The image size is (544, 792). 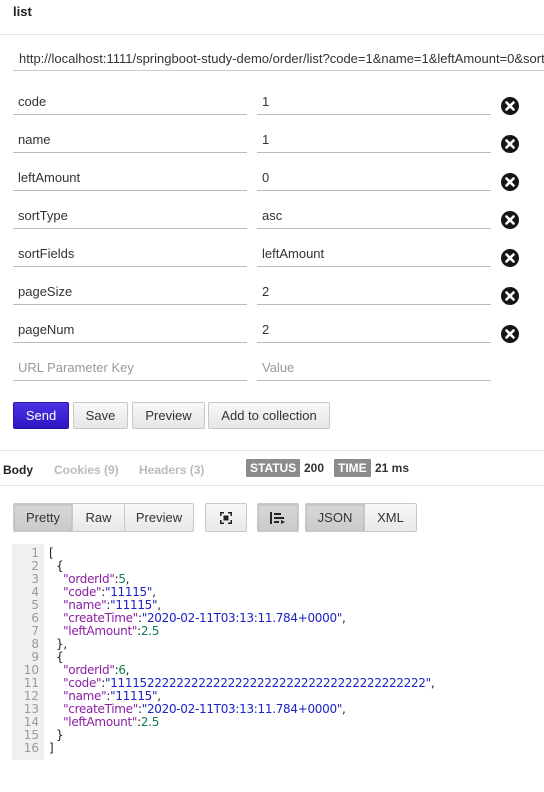 What do you see at coordinates (130, 216) in the screenshot?
I see `param-key-input: sortType` at bounding box center [130, 216].